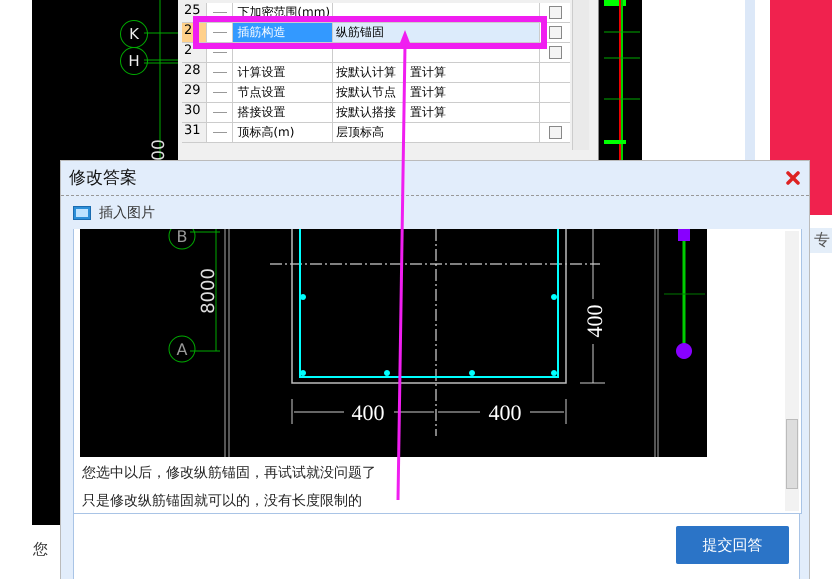  What do you see at coordinates (134, 34) in the screenshot?
I see `axis-label: K` at bounding box center [134, 34].